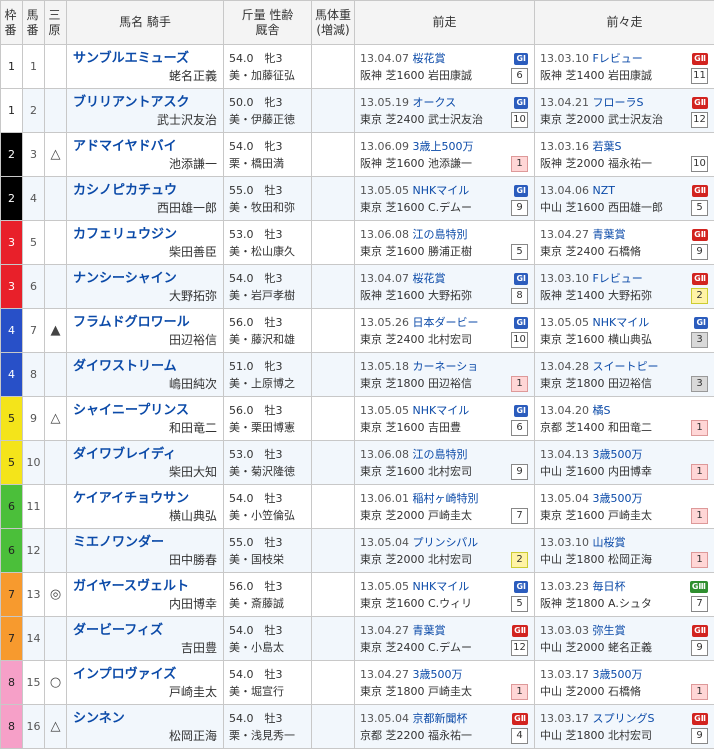 The height and width of the screenshot is (749, 714). I want to click on race-name-link: 若葉S, so click(606, 146).